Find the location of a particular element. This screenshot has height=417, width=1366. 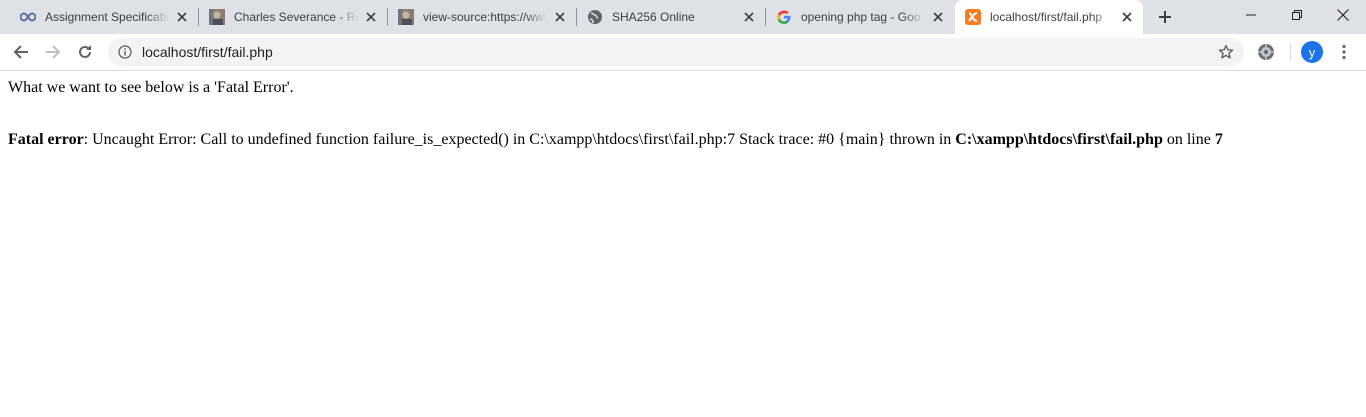

forward-button is located at coordinates (53, 52).